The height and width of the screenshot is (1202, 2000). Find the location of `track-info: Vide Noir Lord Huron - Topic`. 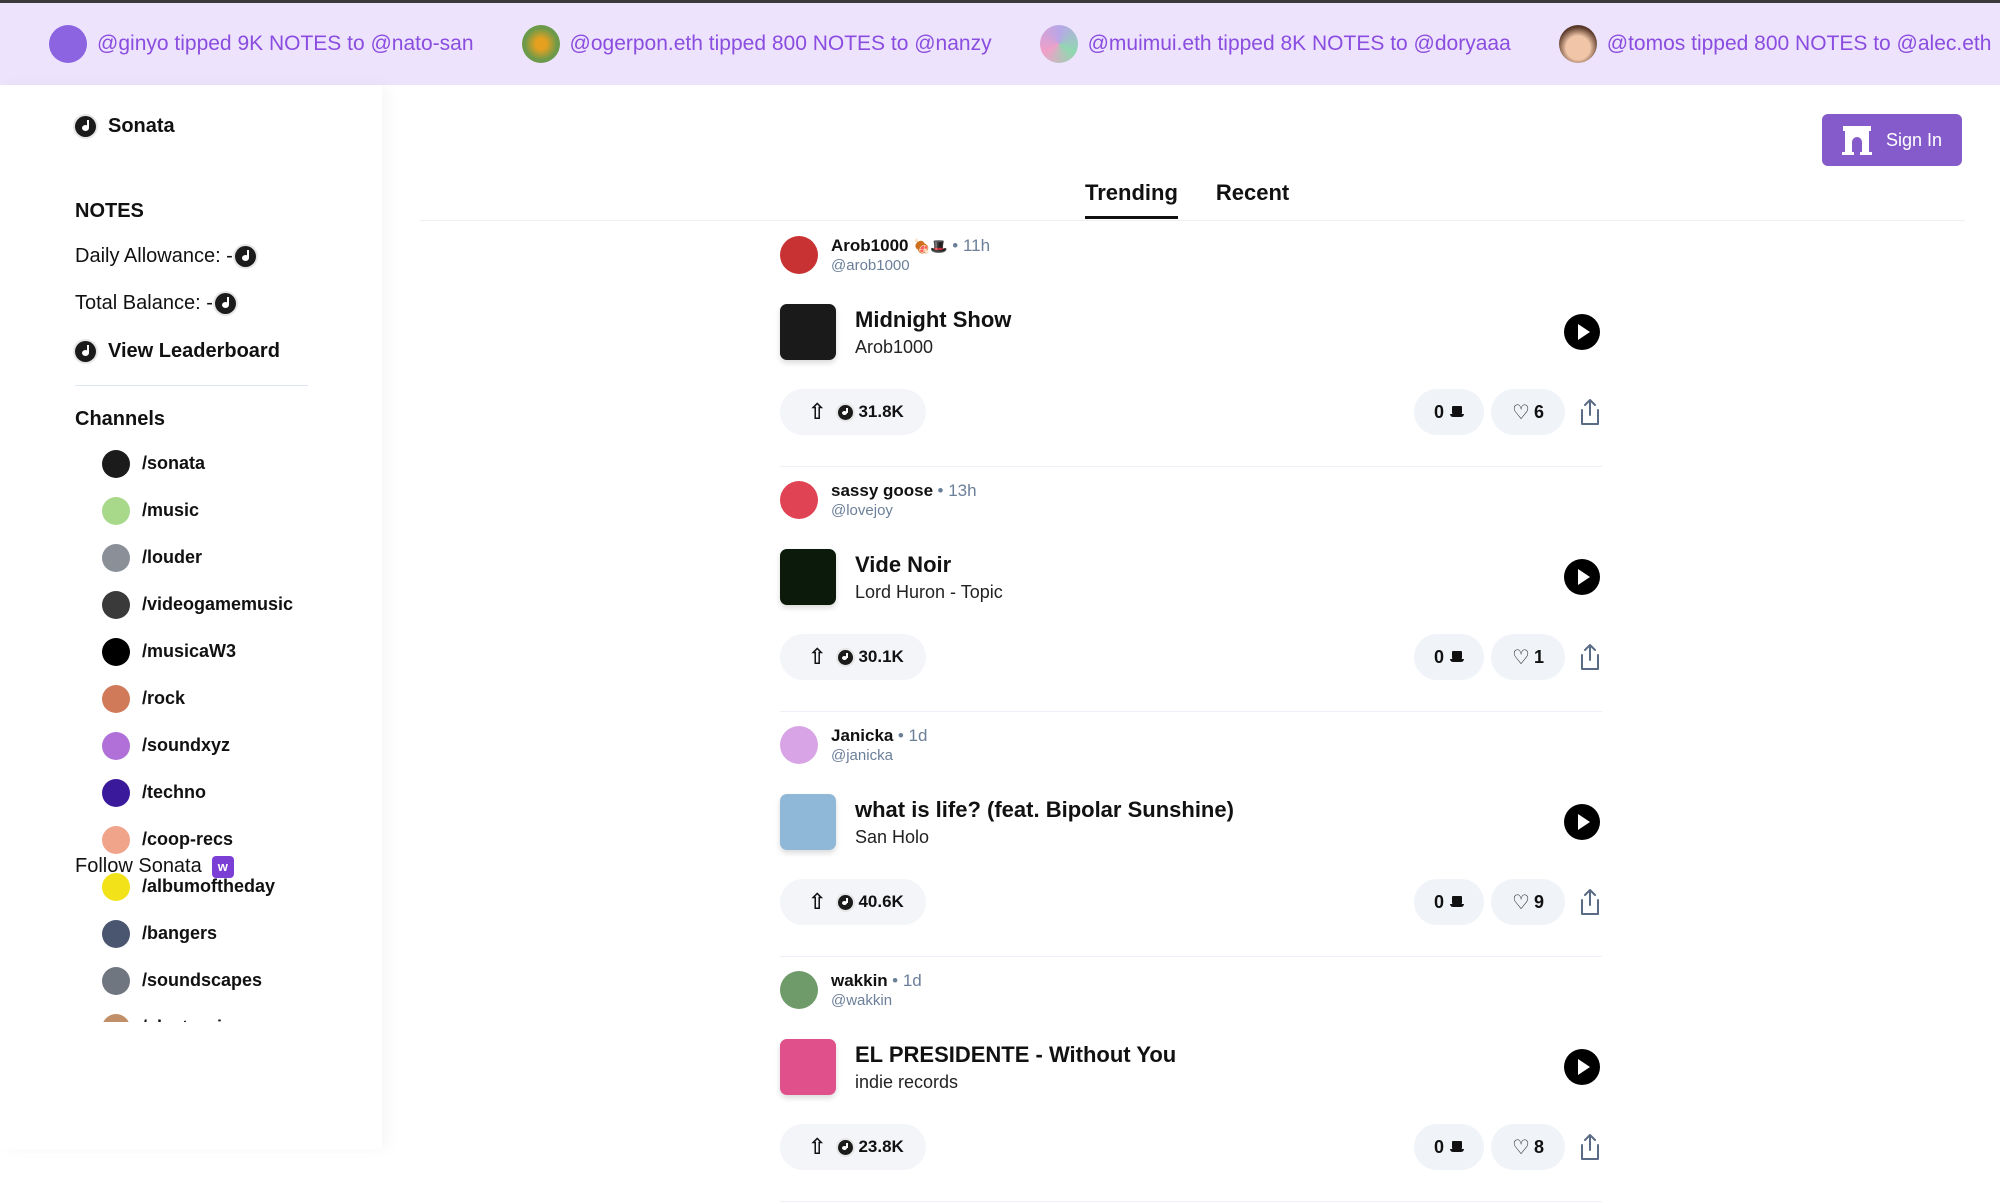

track-info: Vide Noir Lord Huron - Topic is located at coordinates (891, 577).